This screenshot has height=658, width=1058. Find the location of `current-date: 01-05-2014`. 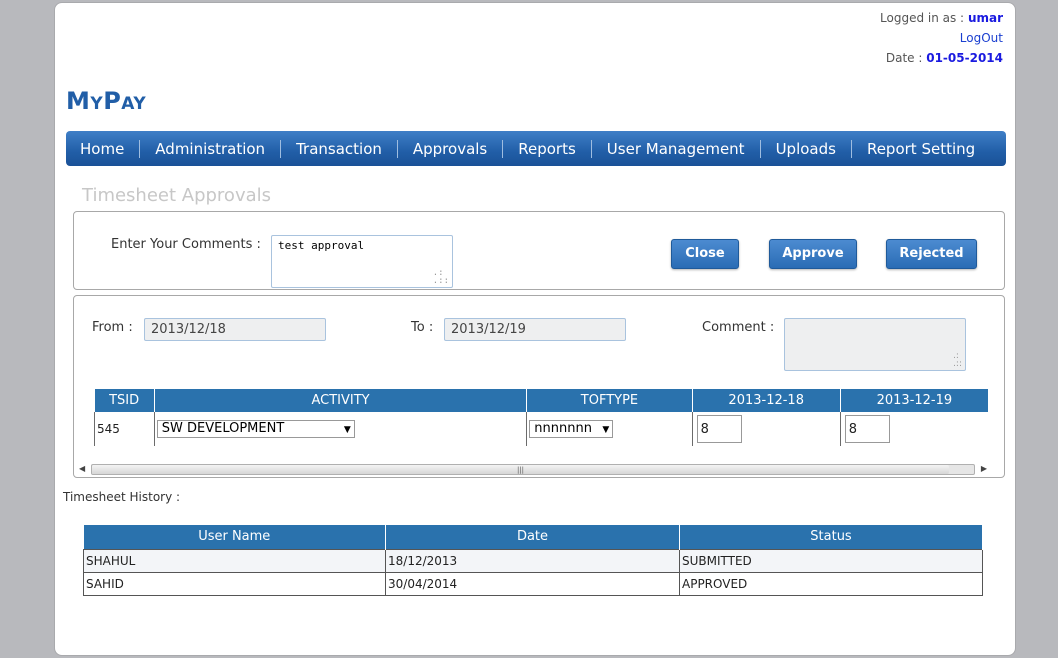

current-date: 01-05-2014 is located at coordinates (964, 58).